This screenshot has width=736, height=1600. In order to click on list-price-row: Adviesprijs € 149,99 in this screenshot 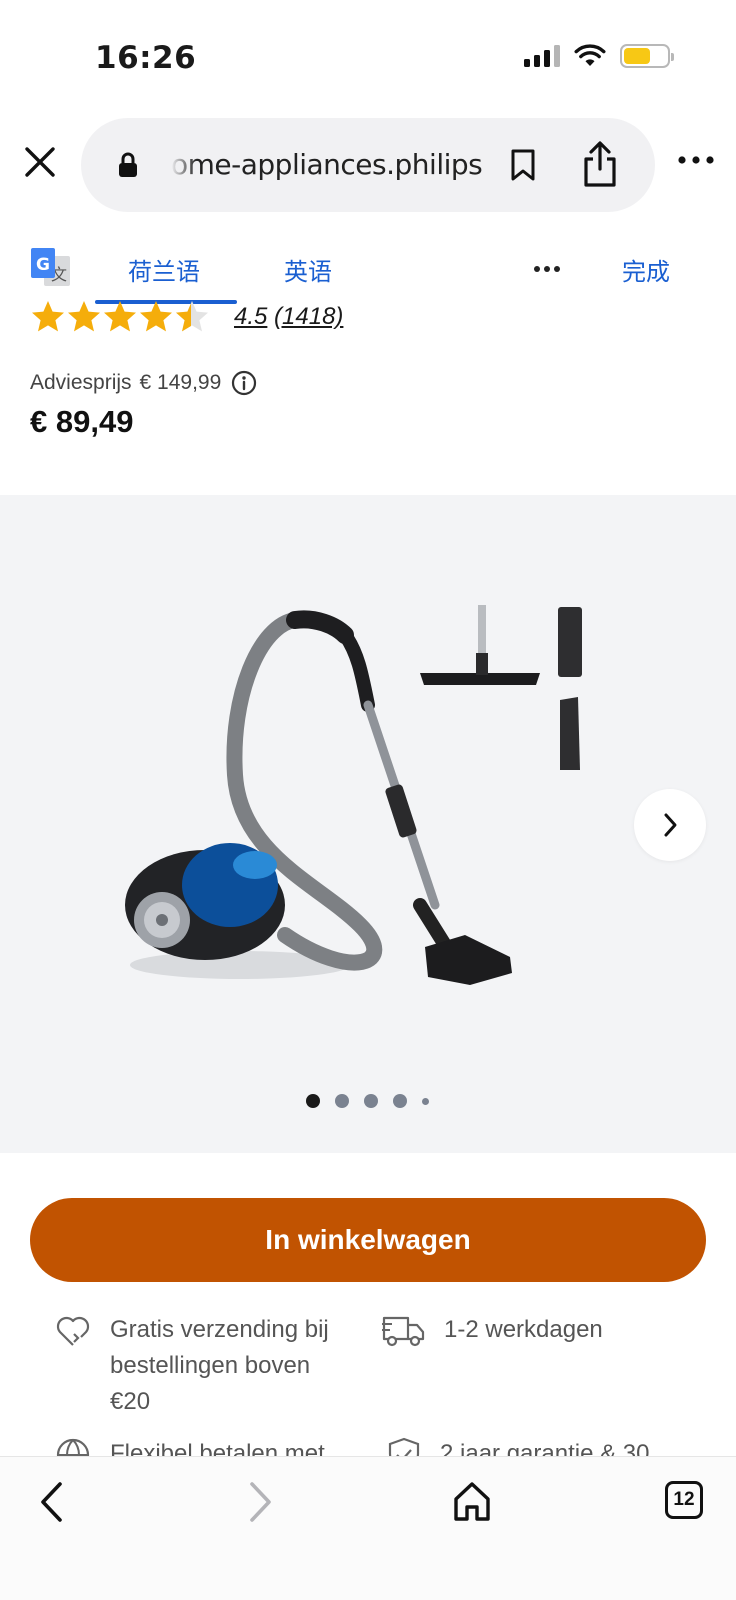, I will do `click(143, 383)`.